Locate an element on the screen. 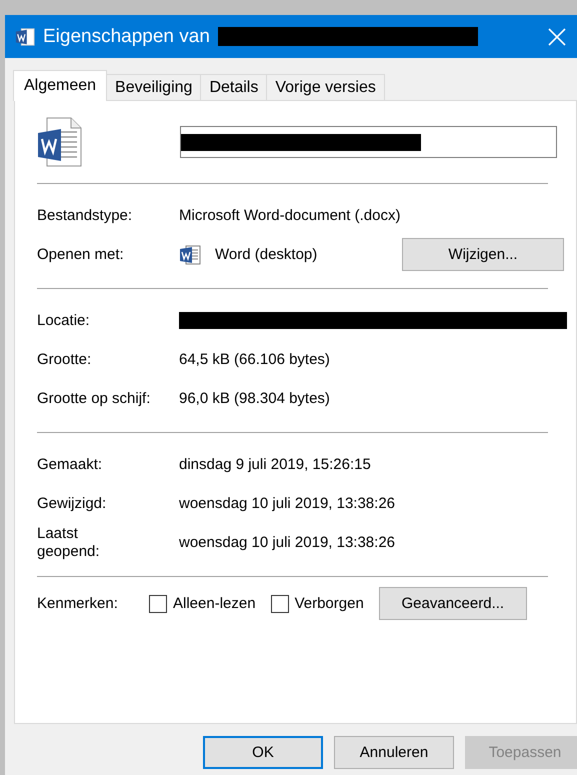 The width and height of the screenshot is (577, 775). property-label: Grootte op schijf: is located at coordinates (94, 399).